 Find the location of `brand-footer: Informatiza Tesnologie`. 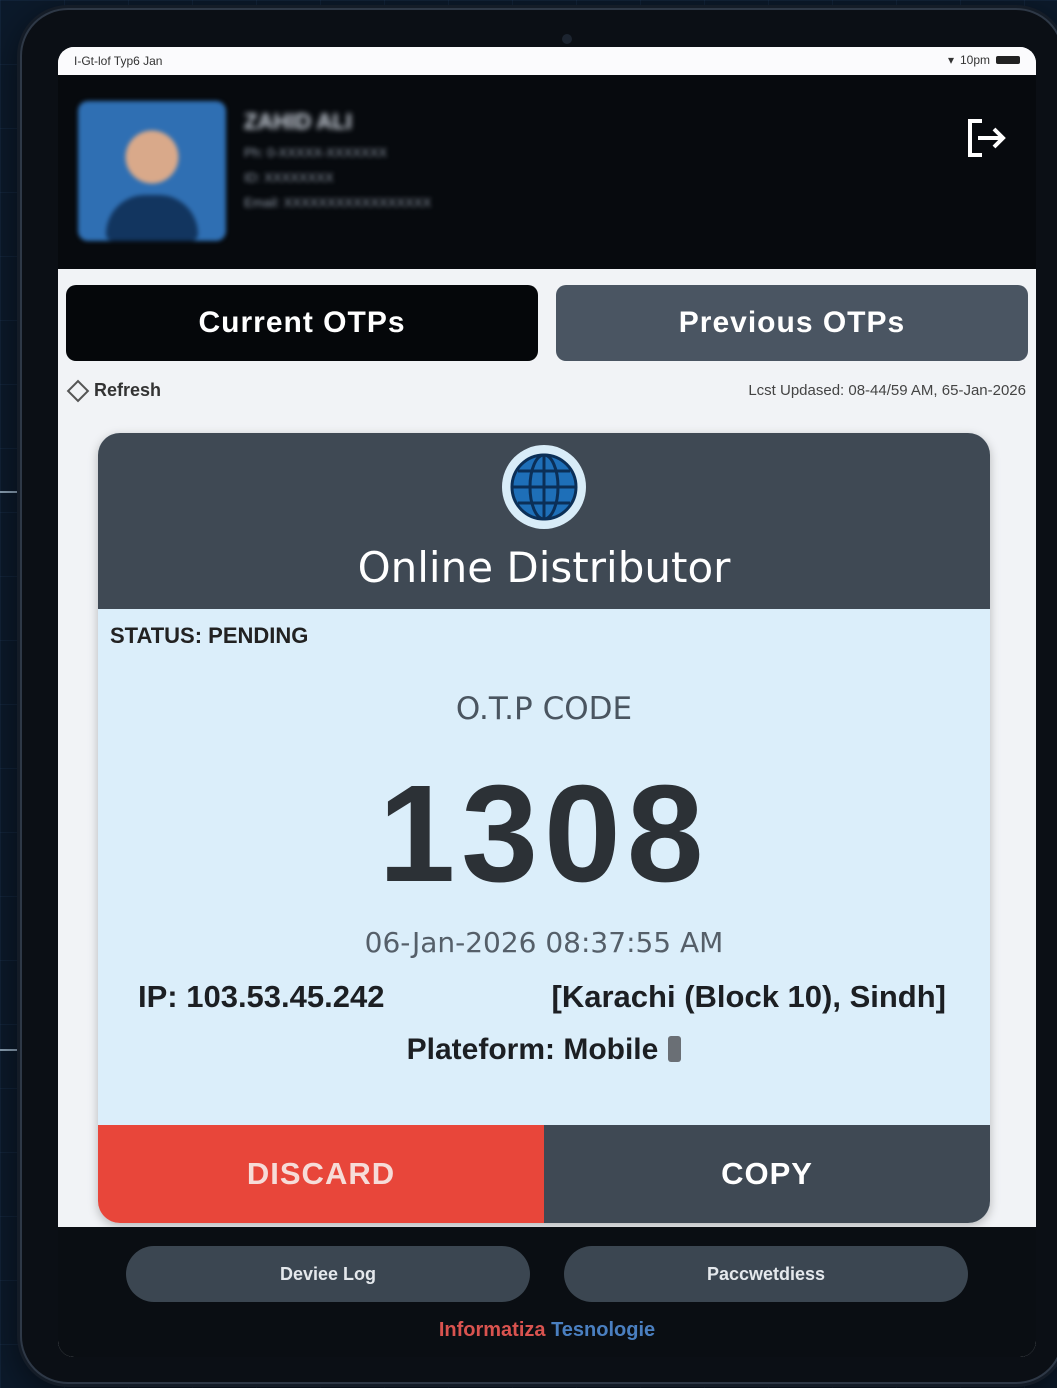

brand-footer: Informatiza Tesnologie is located at coordinates (547, 1330).